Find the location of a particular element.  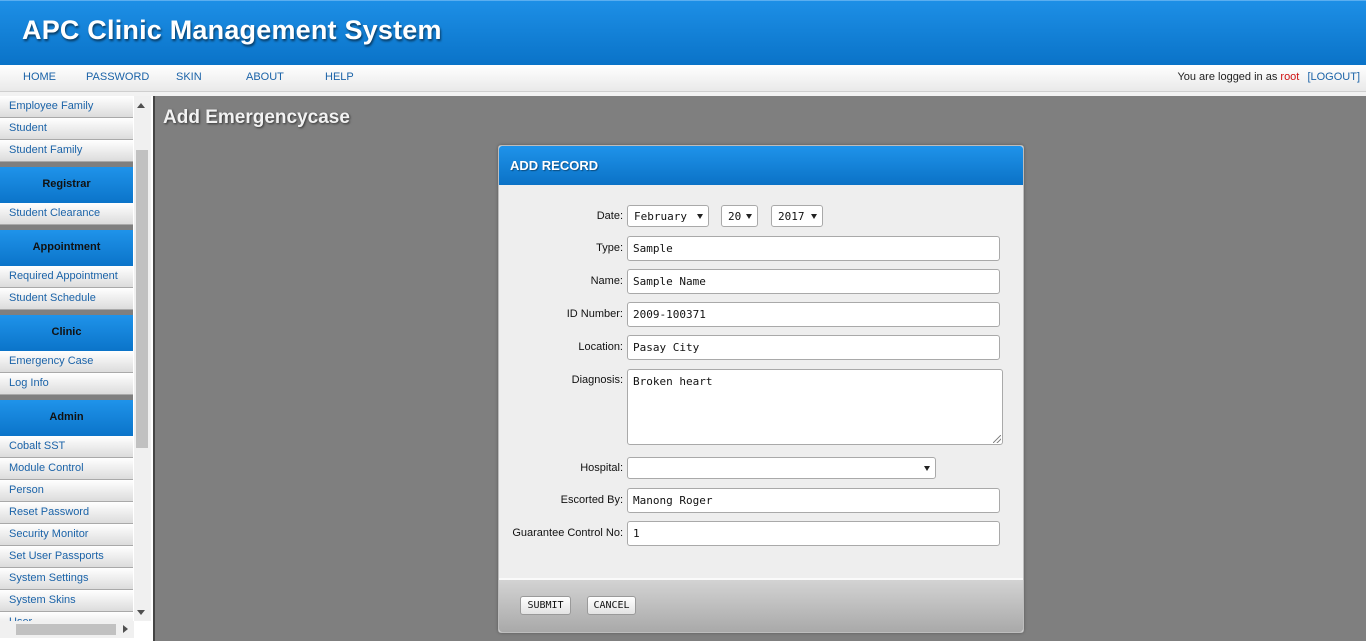

sidebar-section-clinic: Clinic is located at coordinates (66, 330).